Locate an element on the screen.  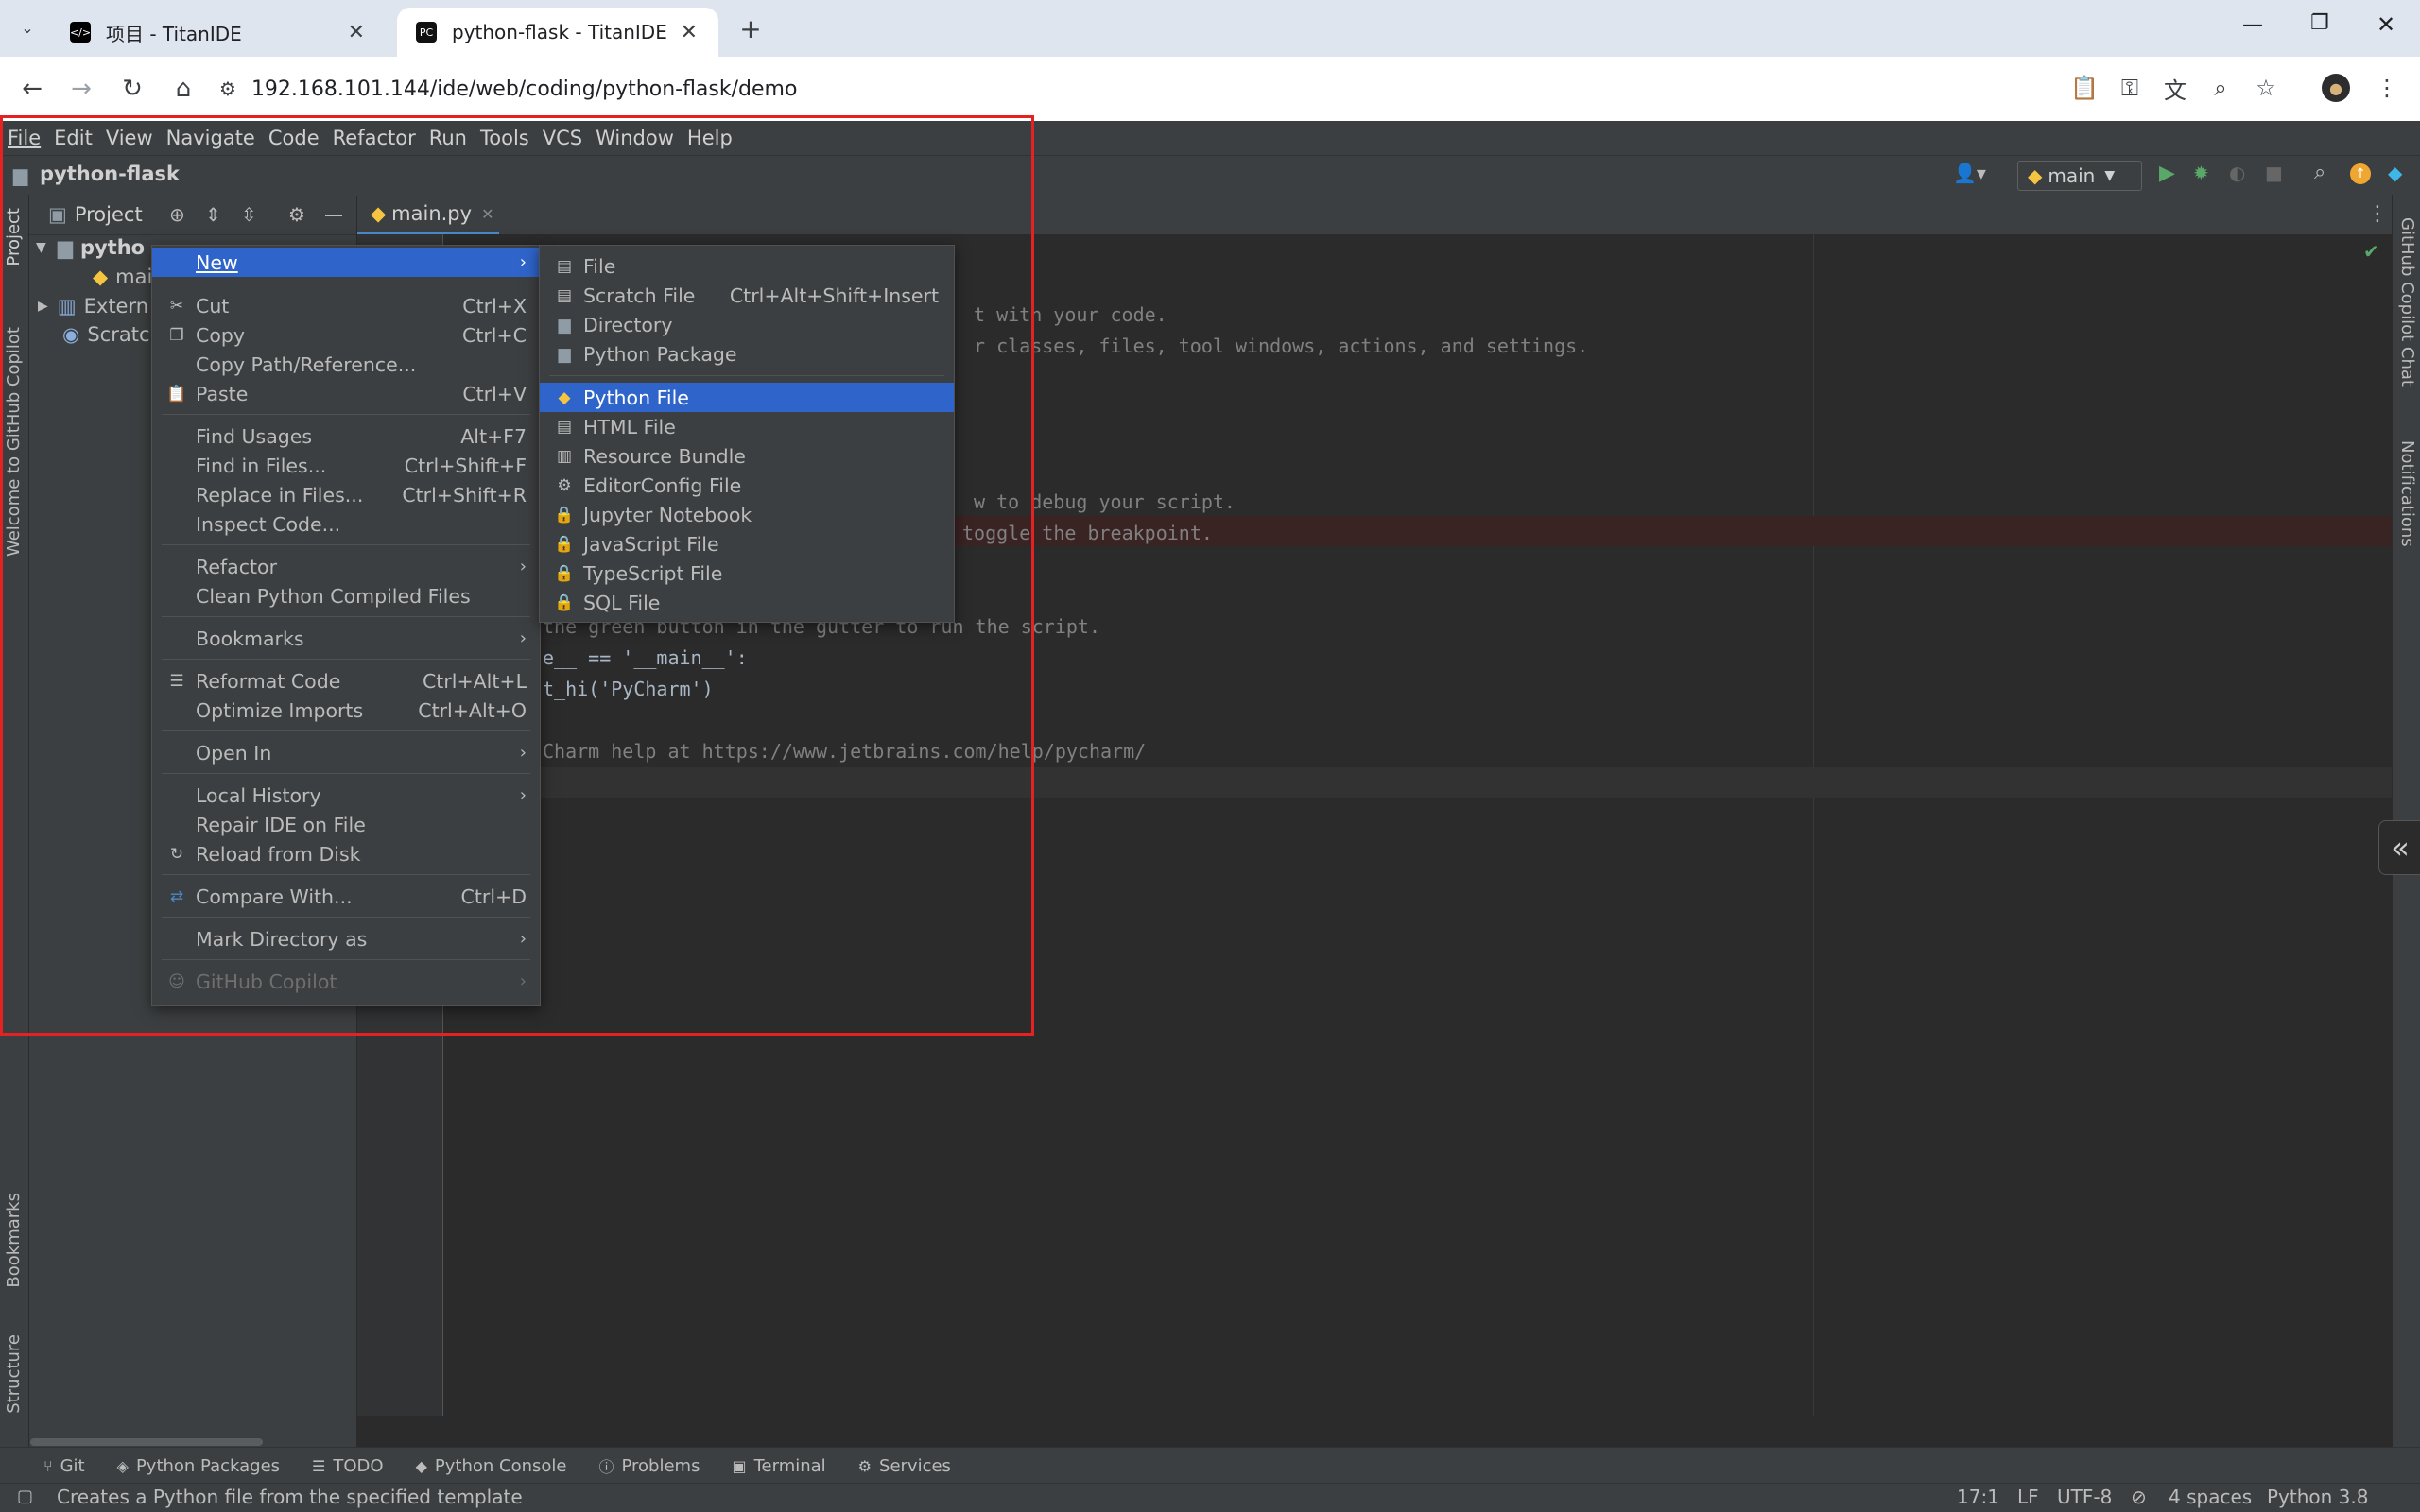
profile-avatar: ● is located at coordinates (2336, 88).